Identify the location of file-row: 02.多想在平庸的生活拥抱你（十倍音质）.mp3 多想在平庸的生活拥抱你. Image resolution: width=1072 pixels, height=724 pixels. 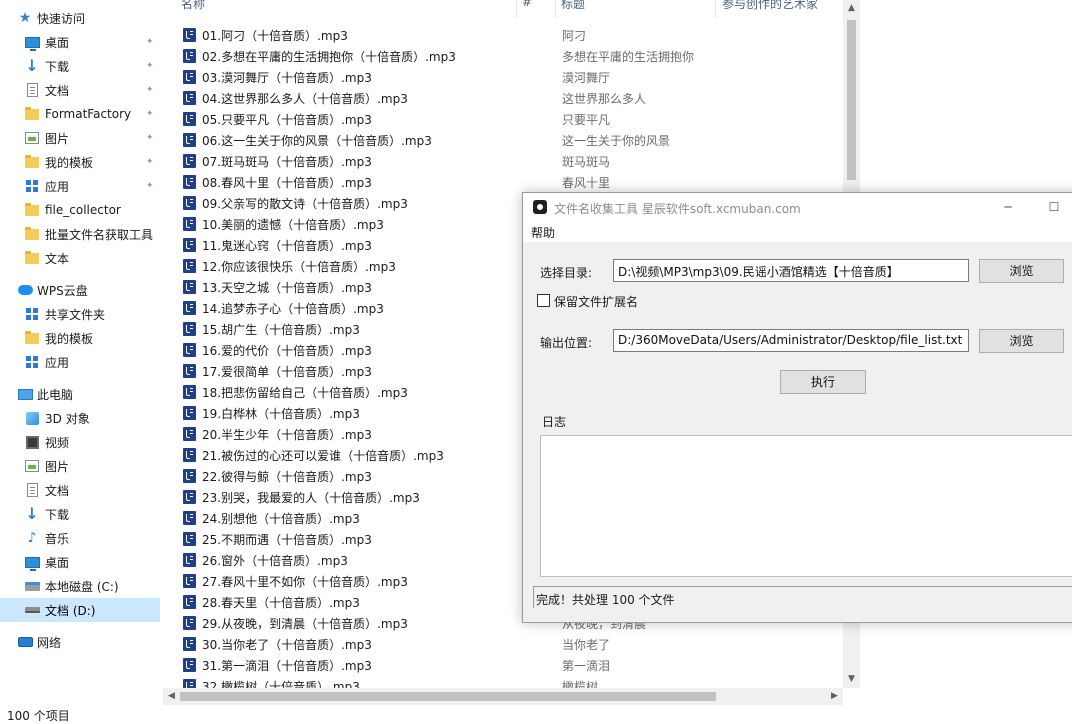
(503, 55).